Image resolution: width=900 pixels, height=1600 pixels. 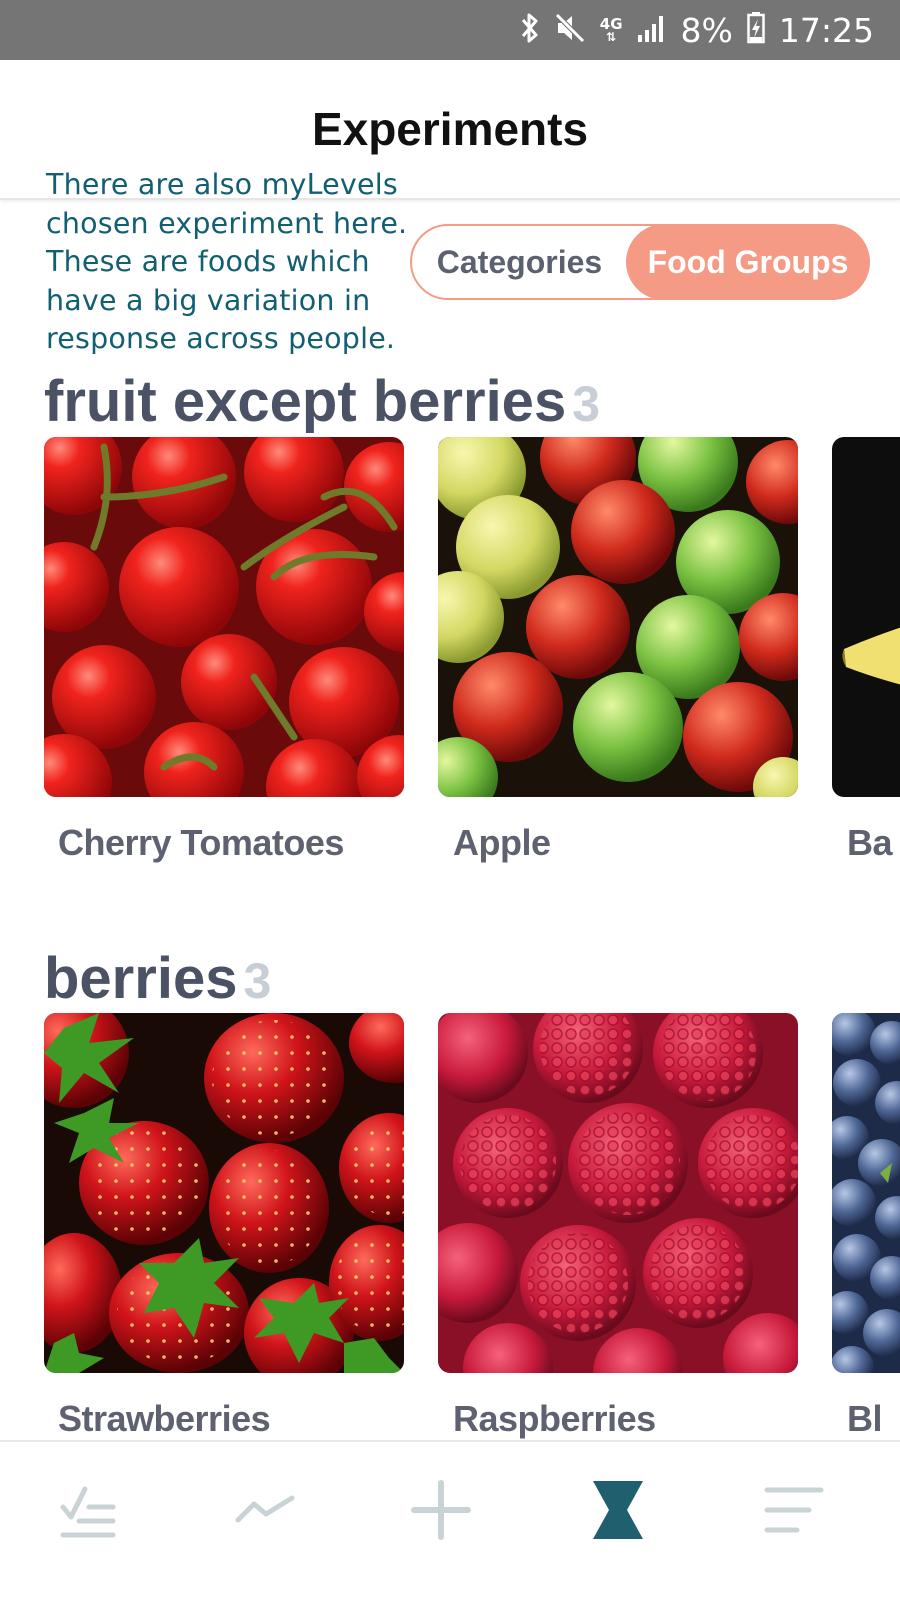 I want to click on blueberries-photo, so click(x=866, y=1193).